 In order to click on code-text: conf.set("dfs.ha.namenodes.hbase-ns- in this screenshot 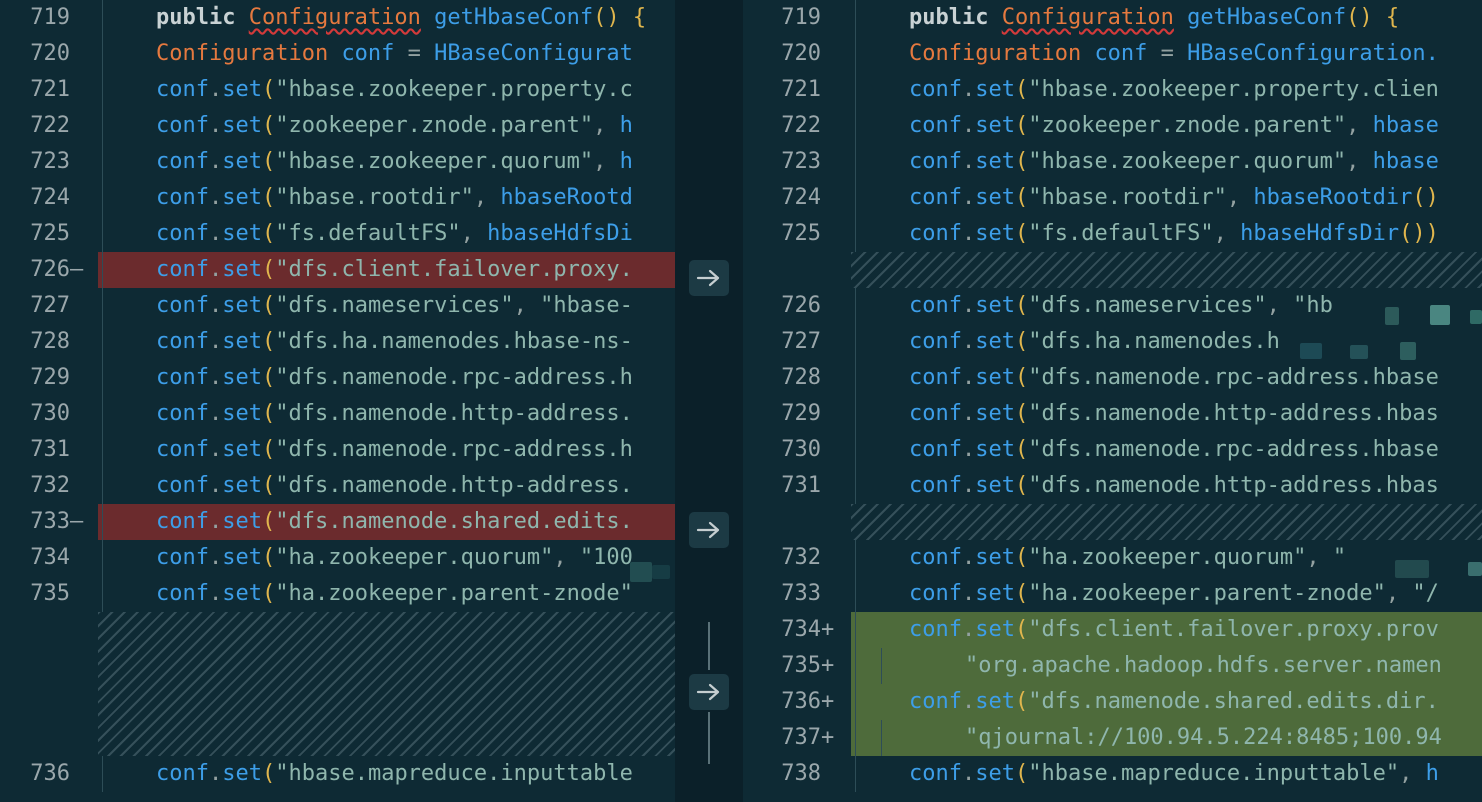, I will do `click(386, 342)`.